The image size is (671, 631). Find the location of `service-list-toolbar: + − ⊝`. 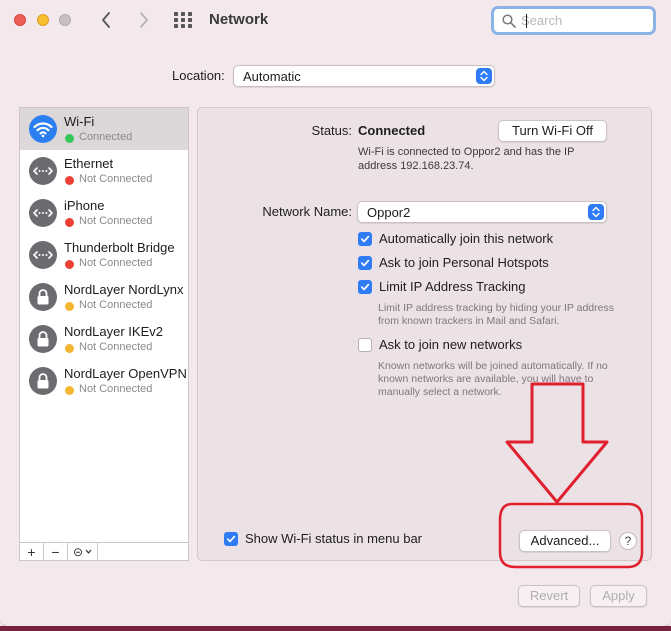

service-list-toolbar: + − ⊝ is located at coordinates (104, 551).